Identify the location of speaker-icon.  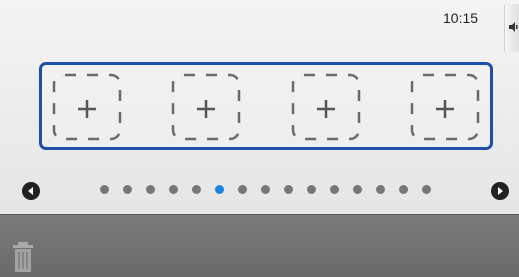
(513, 27).